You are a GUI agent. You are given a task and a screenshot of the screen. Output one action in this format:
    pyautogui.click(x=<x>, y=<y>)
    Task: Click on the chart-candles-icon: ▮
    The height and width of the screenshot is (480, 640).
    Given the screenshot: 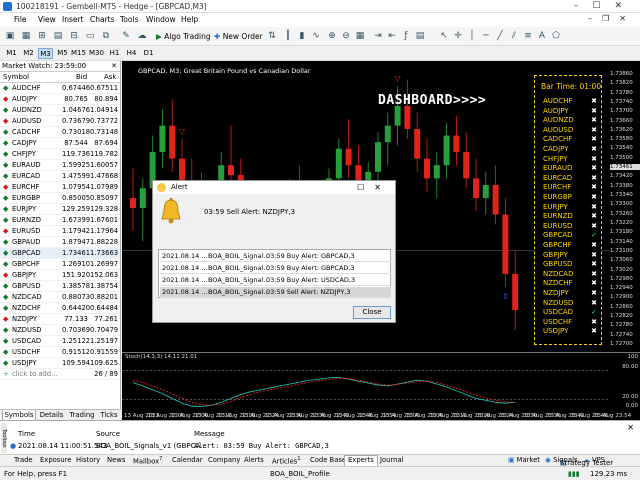 What is the action you would take?
    pyautogui.click(x=302, y=36)
    